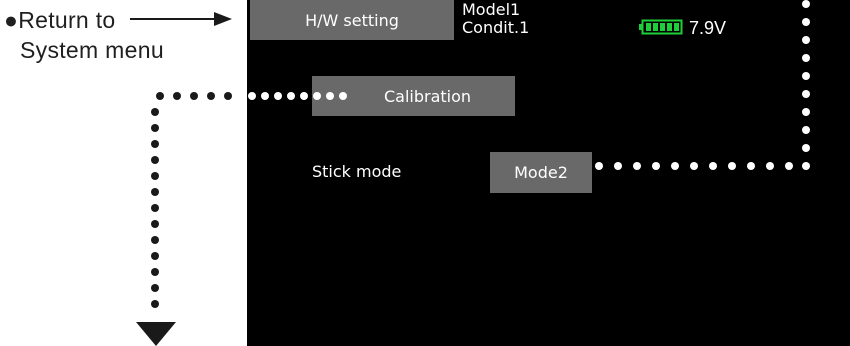 The image size is (850, 346). Describe the element at coordinates (181, 19) in the screenshot. I see `return-arrow-icon` at that location.